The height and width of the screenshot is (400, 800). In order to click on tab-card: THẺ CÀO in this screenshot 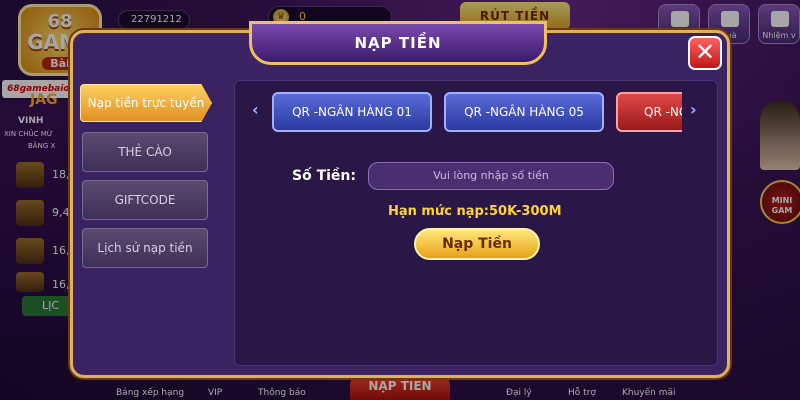, I will do `click(145, 152)`.